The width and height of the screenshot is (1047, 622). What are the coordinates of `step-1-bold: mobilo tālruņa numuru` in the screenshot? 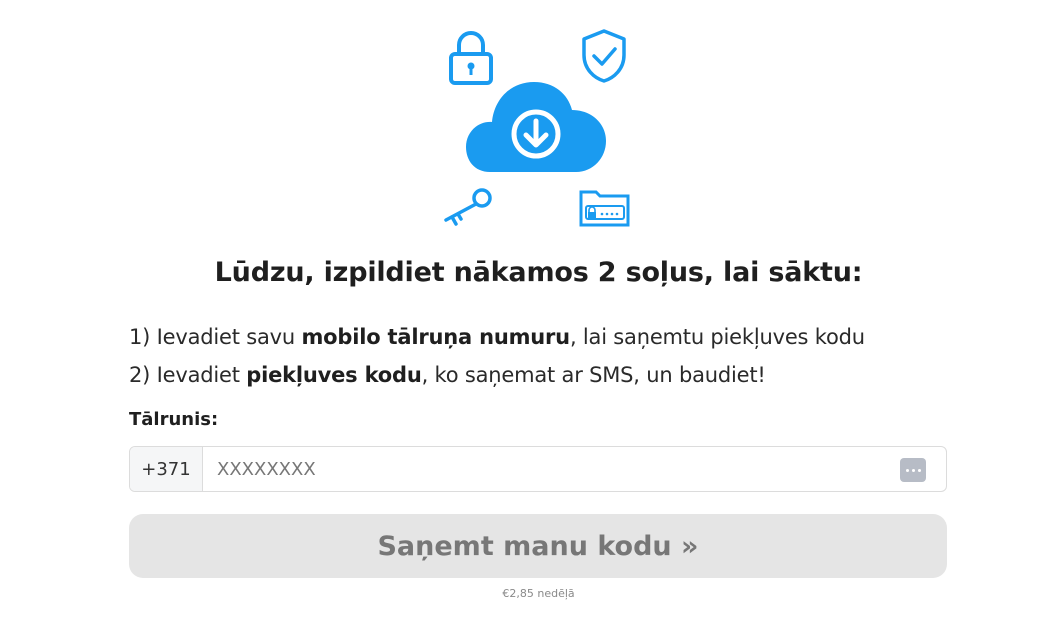 It's located at (435, 337).